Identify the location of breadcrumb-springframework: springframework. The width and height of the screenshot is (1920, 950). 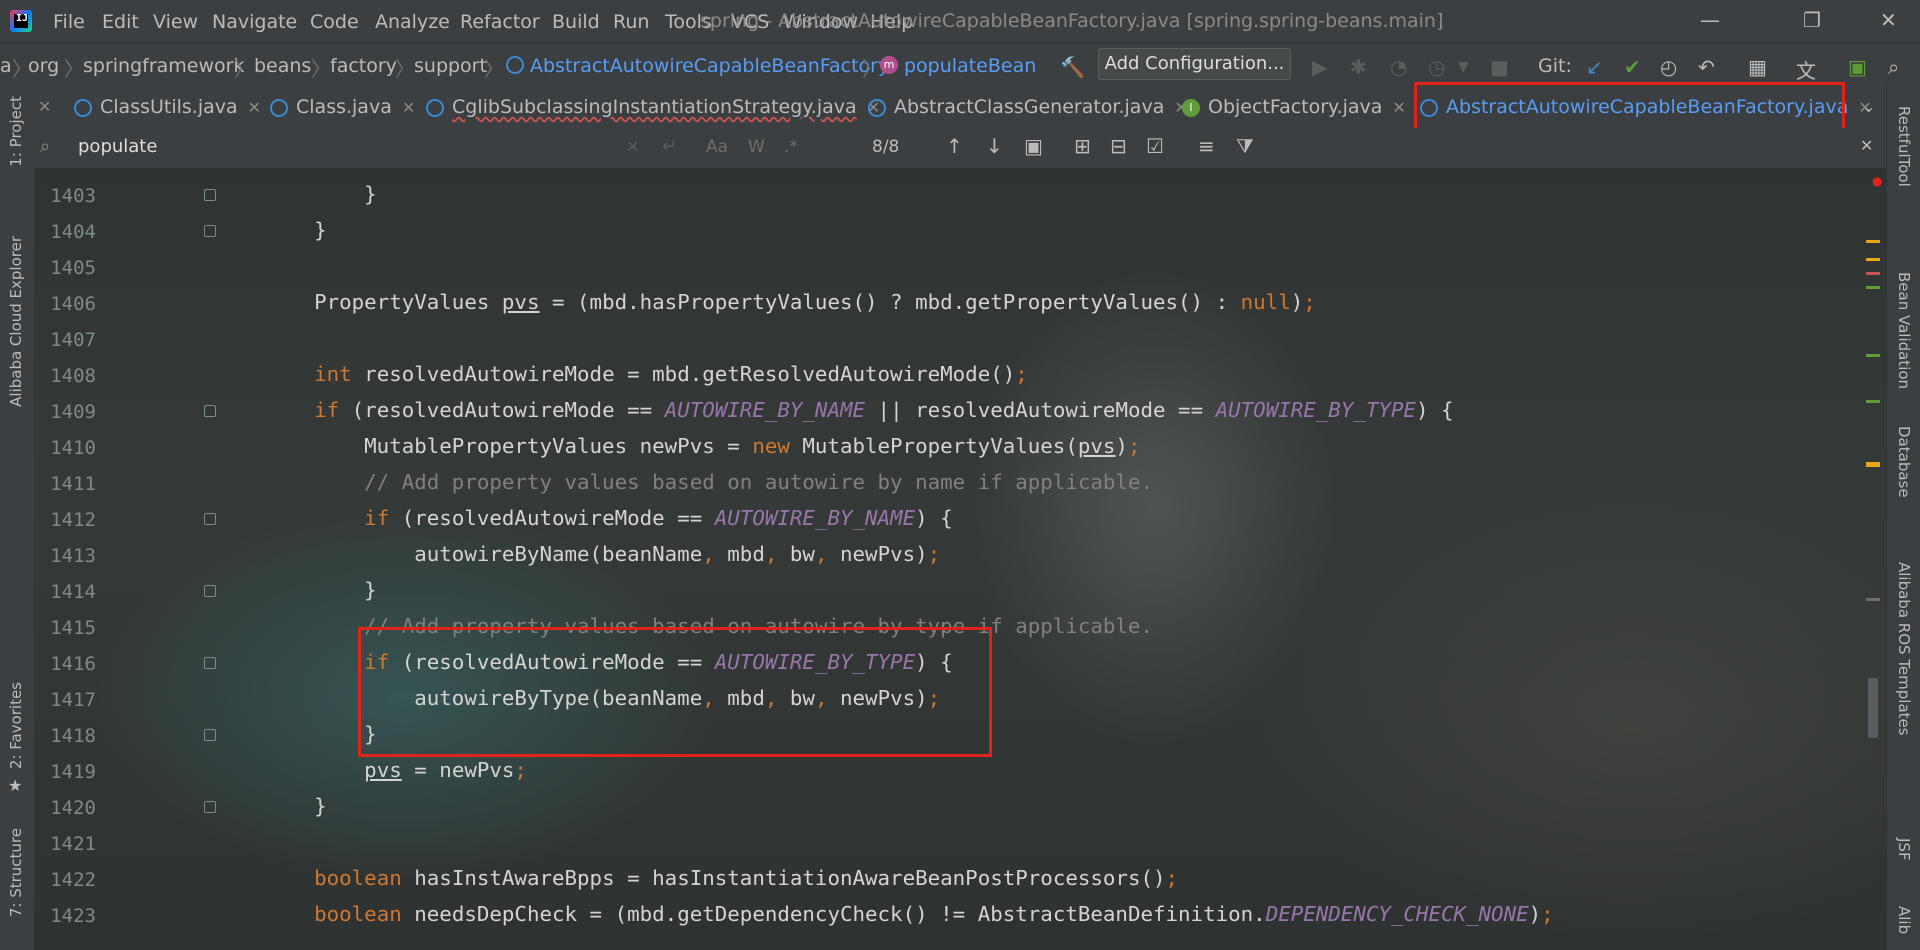
(163, 66).